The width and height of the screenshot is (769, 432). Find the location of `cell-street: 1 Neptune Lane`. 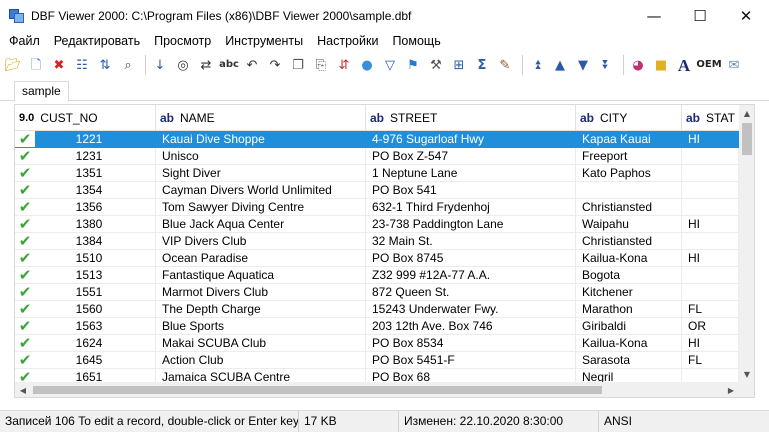

cell-street: 1 Neptune Lane is located at coordinates (471, 173).